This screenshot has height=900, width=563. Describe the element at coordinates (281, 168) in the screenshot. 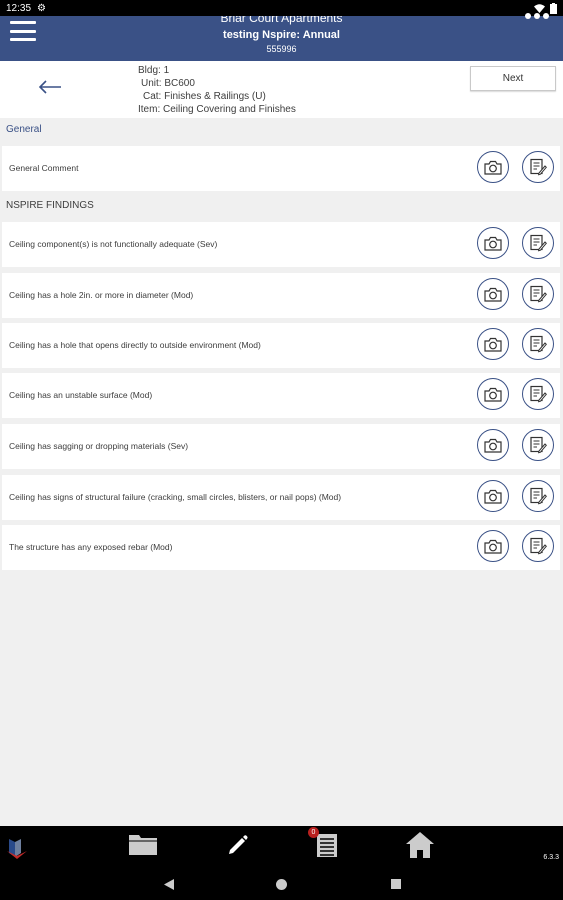

I see `general-comment-row: General Comment` at that location.